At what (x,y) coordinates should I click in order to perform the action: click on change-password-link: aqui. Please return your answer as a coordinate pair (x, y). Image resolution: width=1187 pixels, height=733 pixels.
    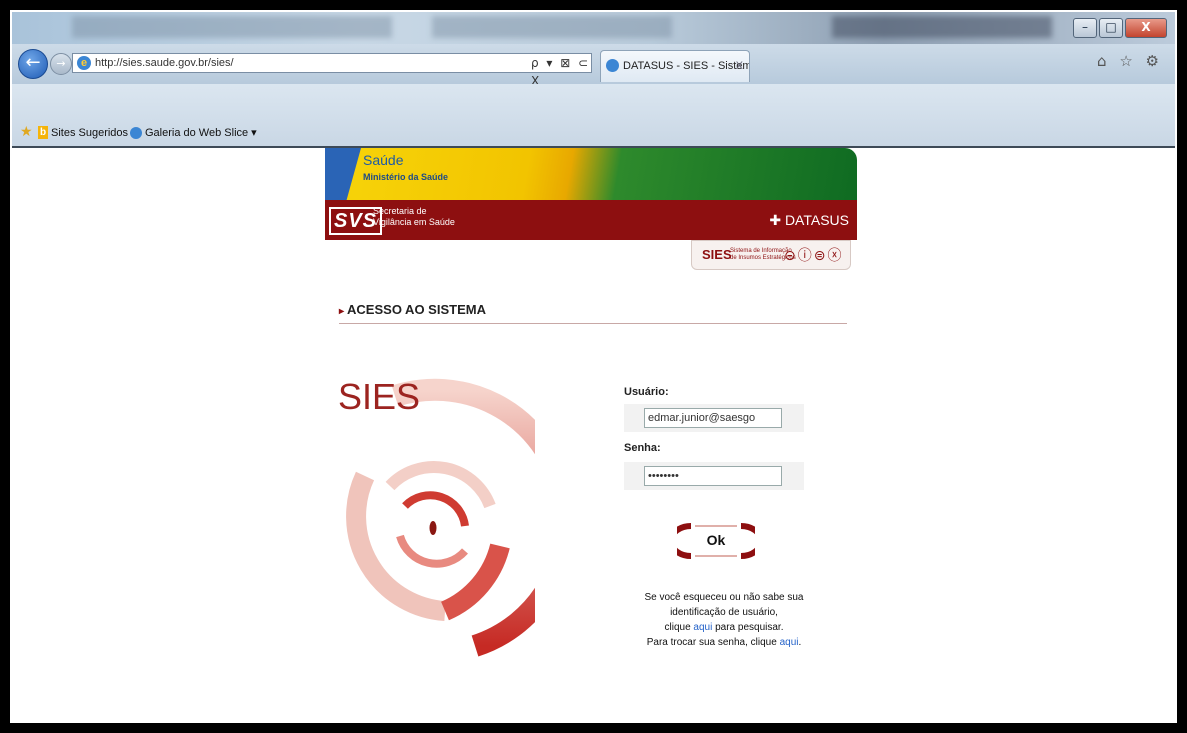
    Looking at the image, I should click on (789, 642).